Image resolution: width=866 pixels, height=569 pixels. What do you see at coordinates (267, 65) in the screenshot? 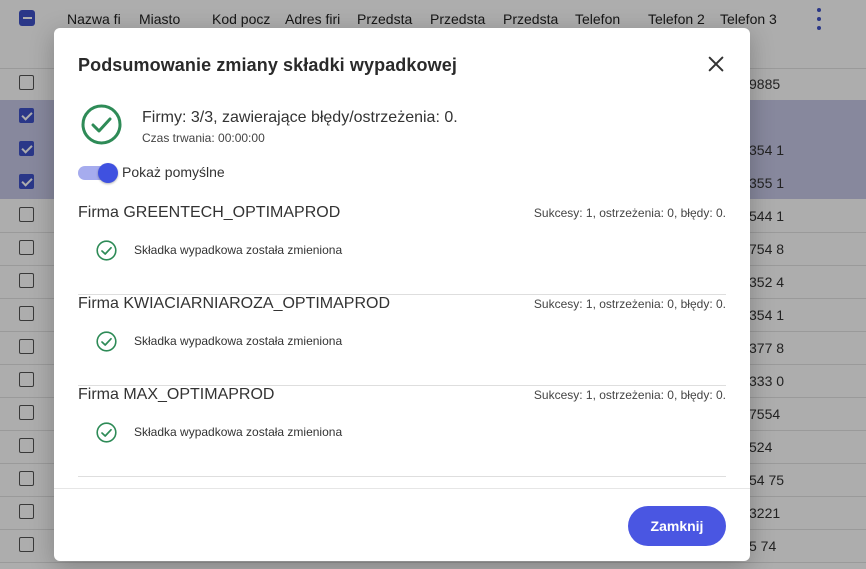
I see `dialog-title: Podsumowanie zmiany składki wypadkowej` at bounding box center [267, 65].